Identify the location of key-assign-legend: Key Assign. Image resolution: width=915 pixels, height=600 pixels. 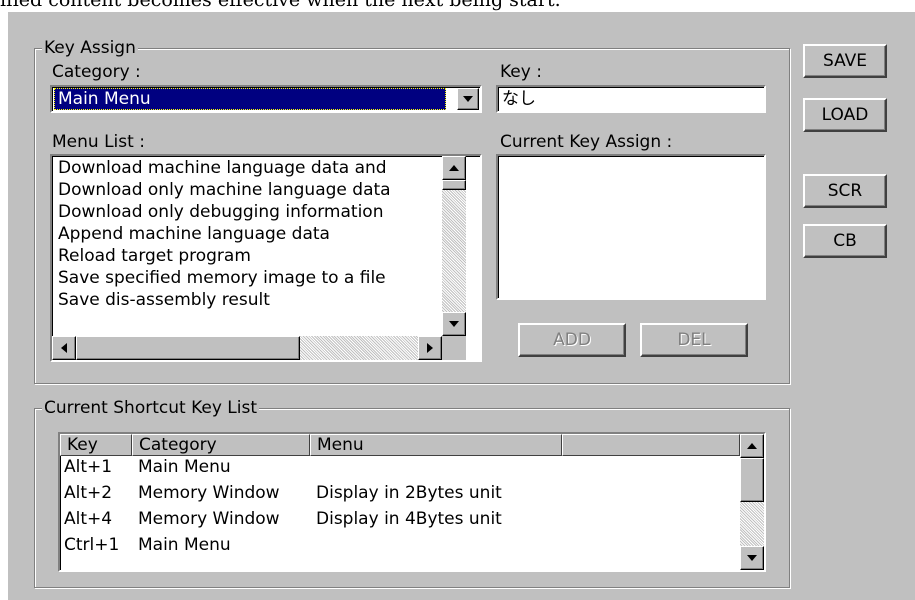
(90, 48).